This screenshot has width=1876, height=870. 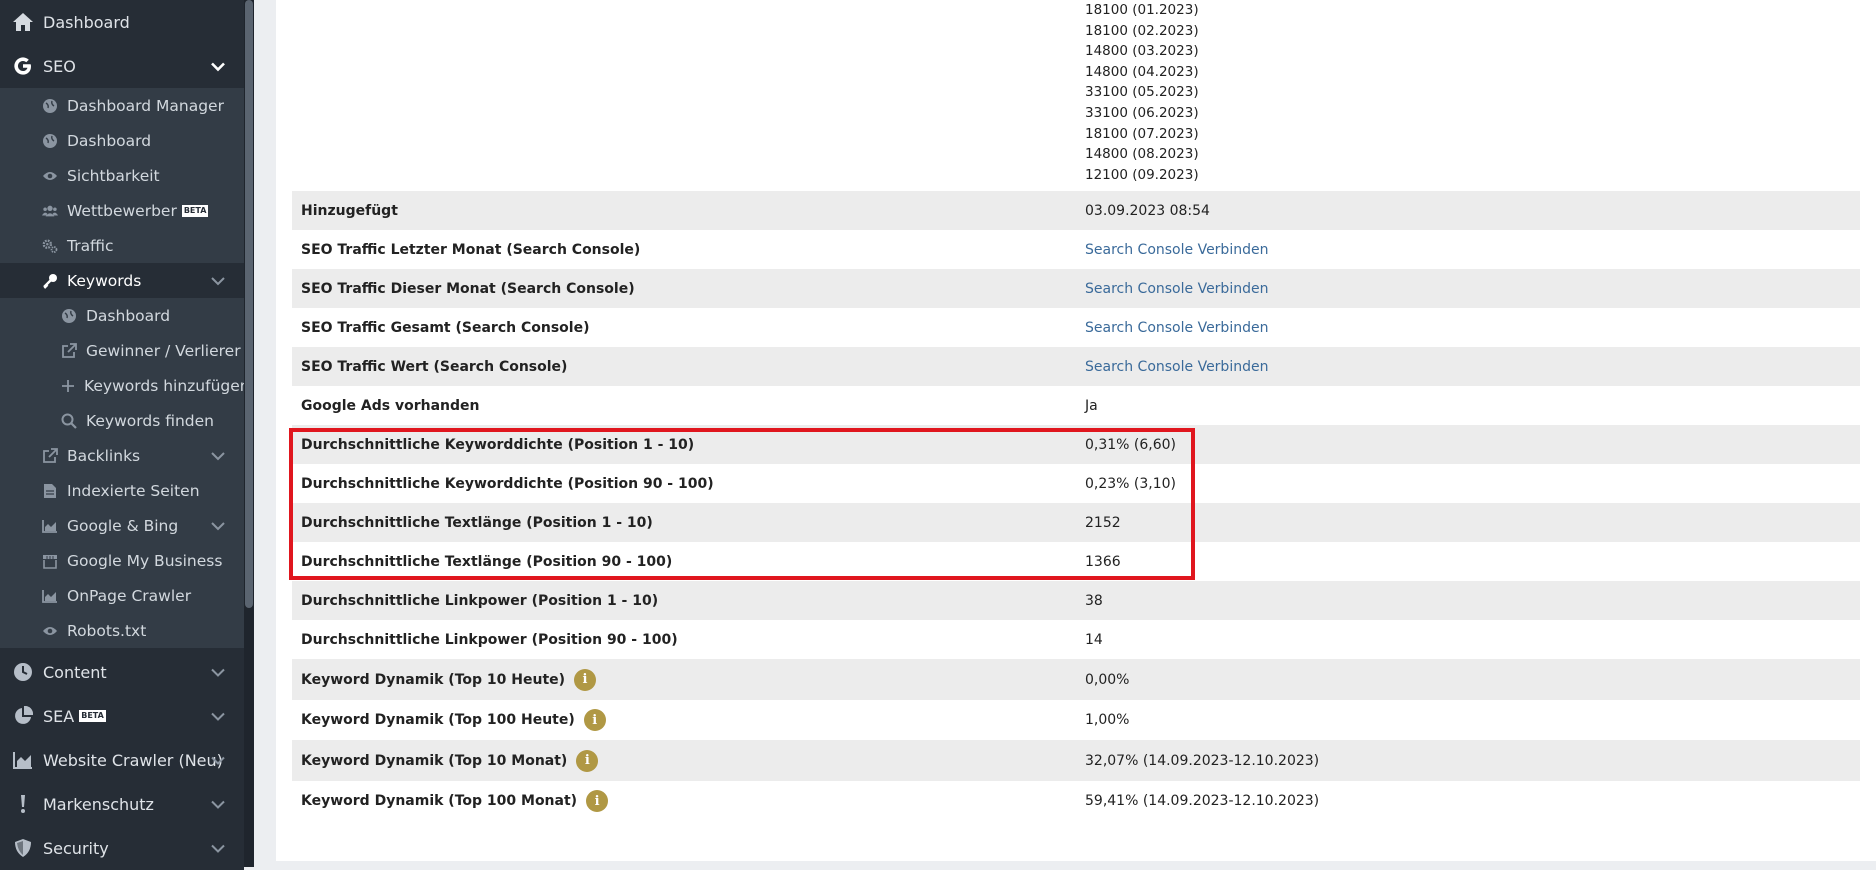 What do you see at coordinates (122, 672) in the screenshot?
I see `nav-content: Content` at bounding box center [122, 672].